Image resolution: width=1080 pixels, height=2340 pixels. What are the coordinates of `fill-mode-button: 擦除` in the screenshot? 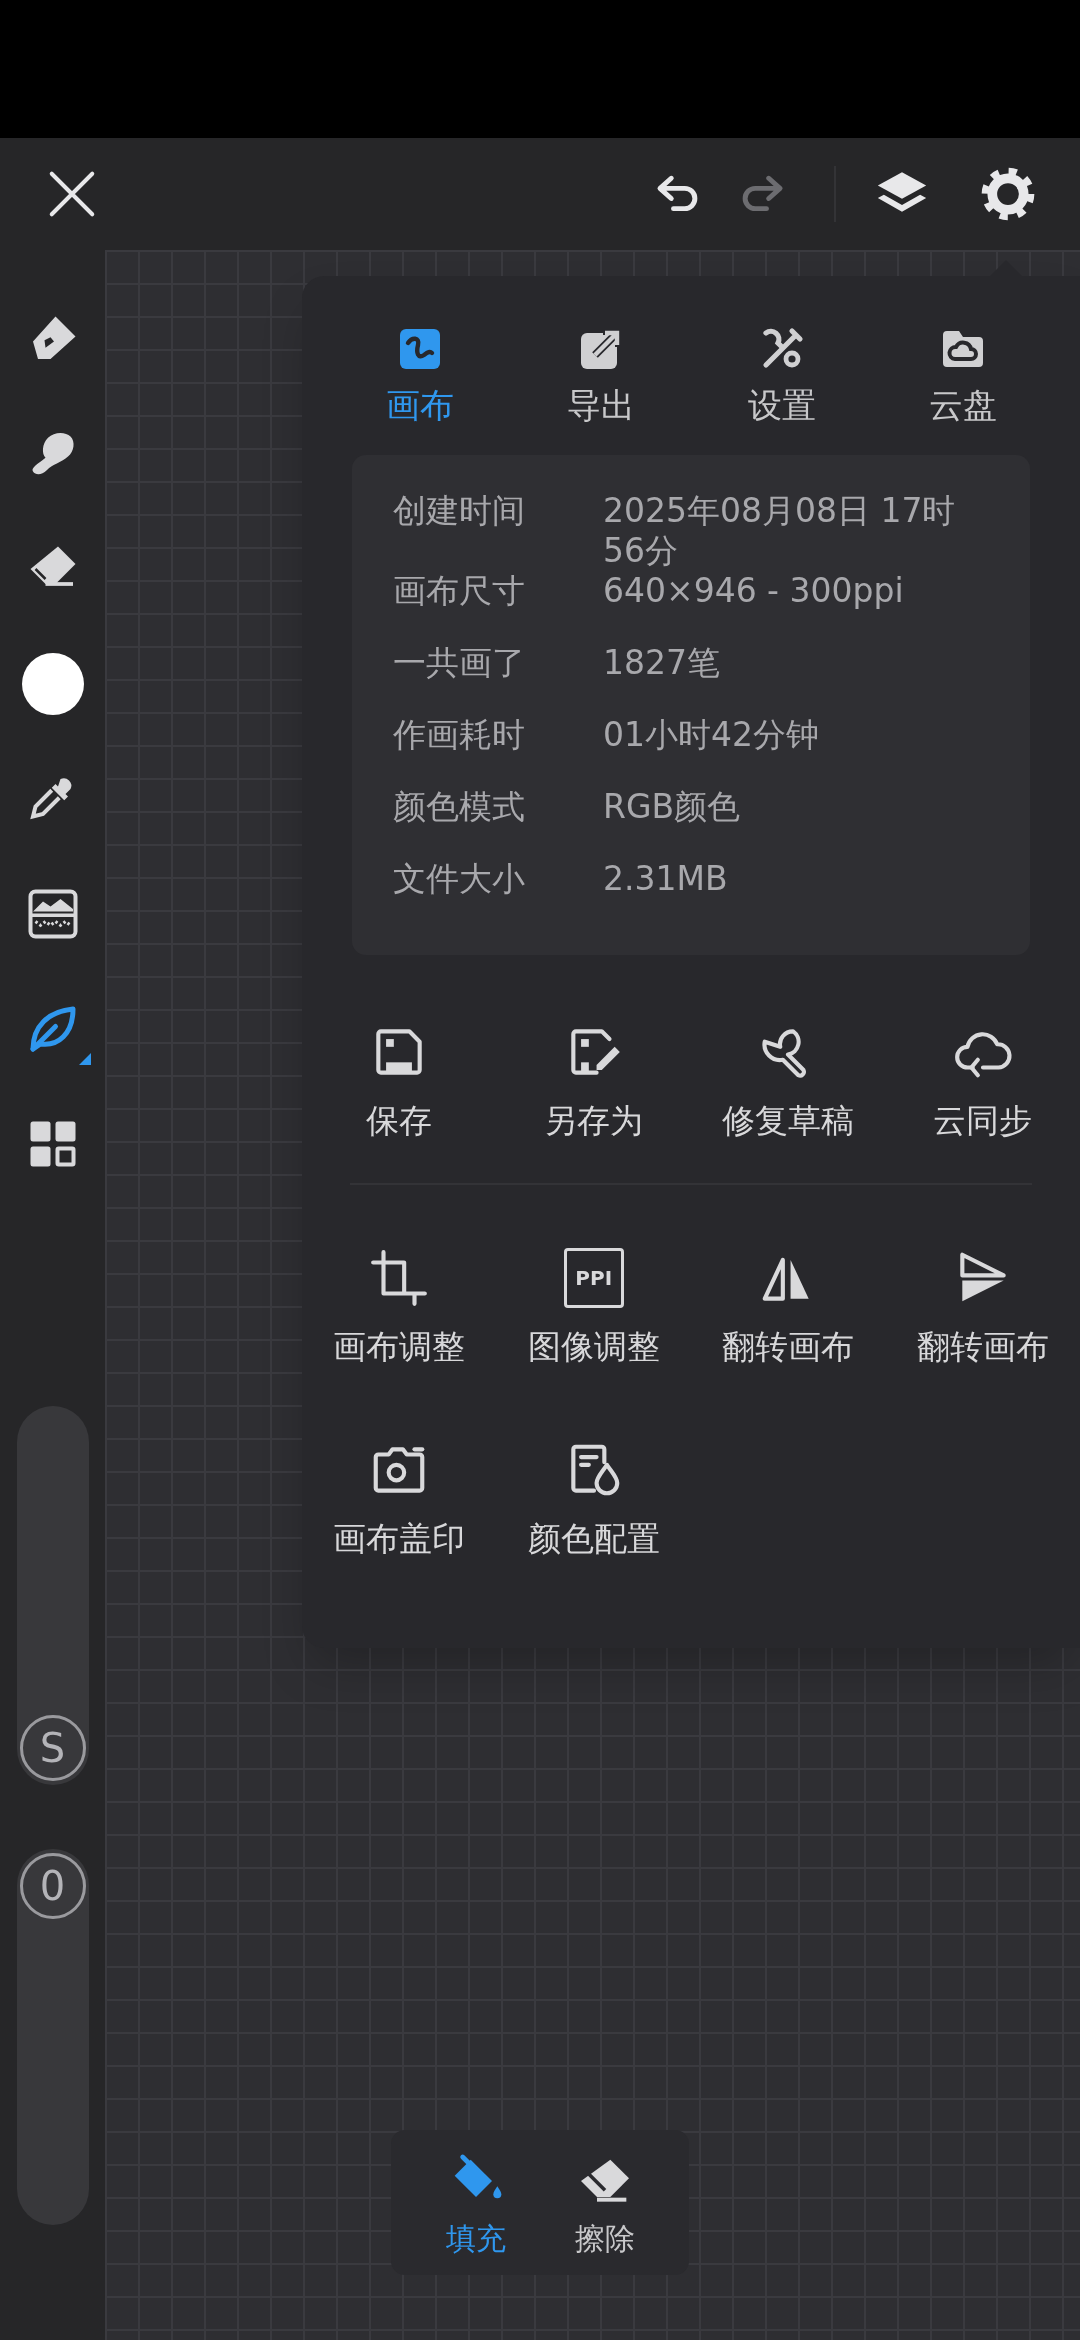 It's located at (604, 2202).